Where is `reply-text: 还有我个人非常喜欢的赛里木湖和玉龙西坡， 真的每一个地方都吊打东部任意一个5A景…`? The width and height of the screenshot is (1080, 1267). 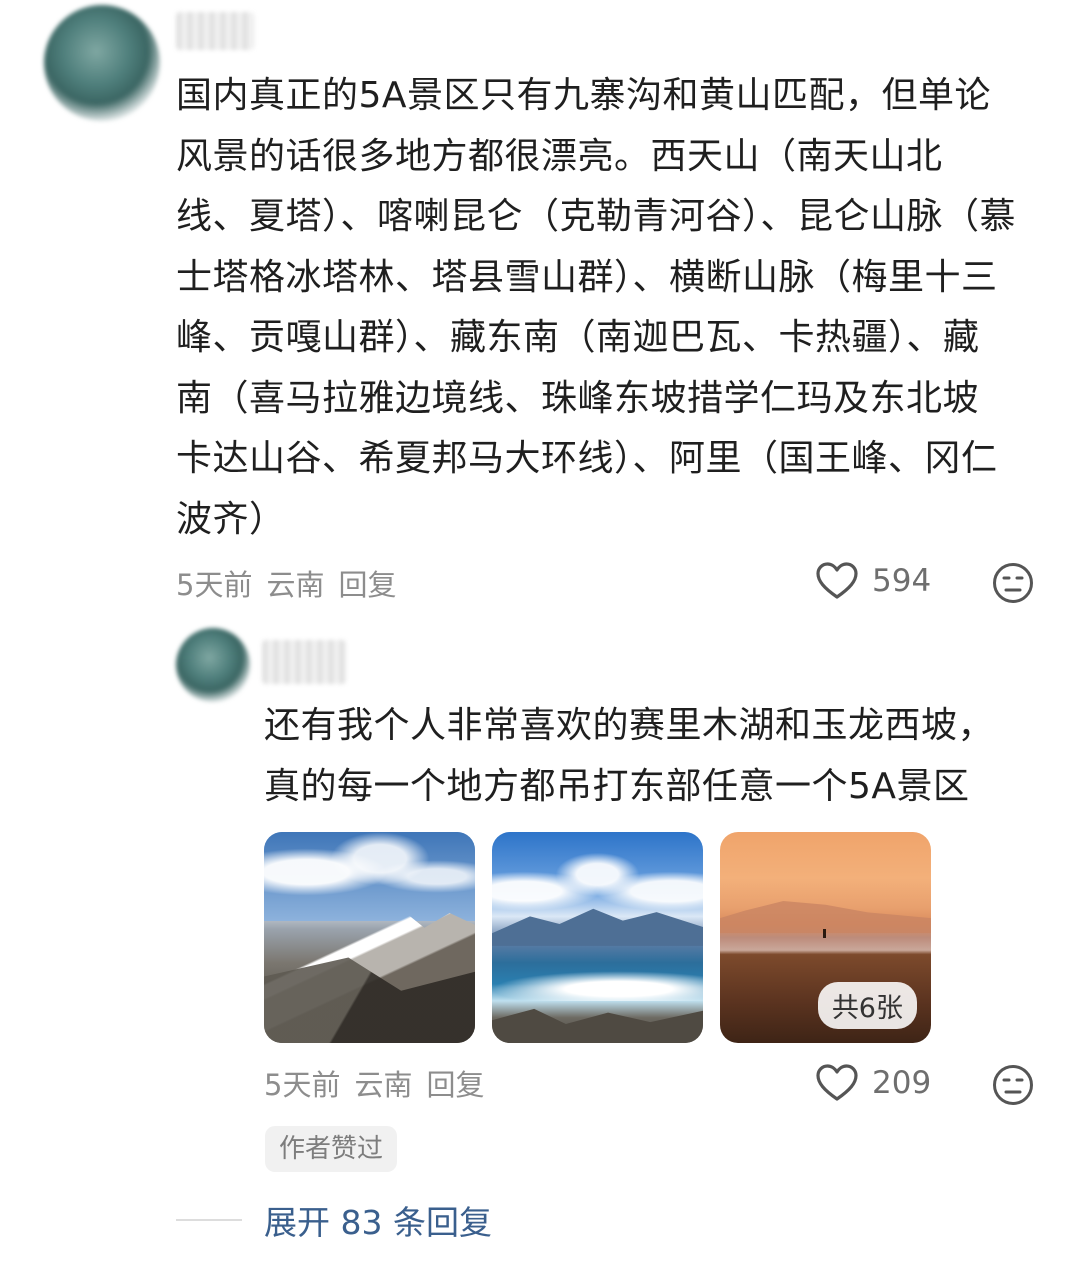 reply-text: 还有我个人非常喜欢的赛里木湖和玉龙西坡， 真的每一个地方都吊打东部任意一个5A景… is located at coordinates (659, 756).